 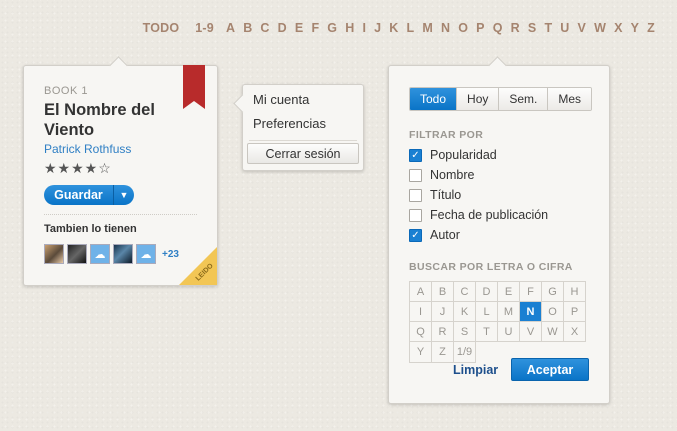 What do you see at coordinates (489, 215) in the screenshot?
I see `filter-label: Fecha de publicación` at bounding box center [489, 215].